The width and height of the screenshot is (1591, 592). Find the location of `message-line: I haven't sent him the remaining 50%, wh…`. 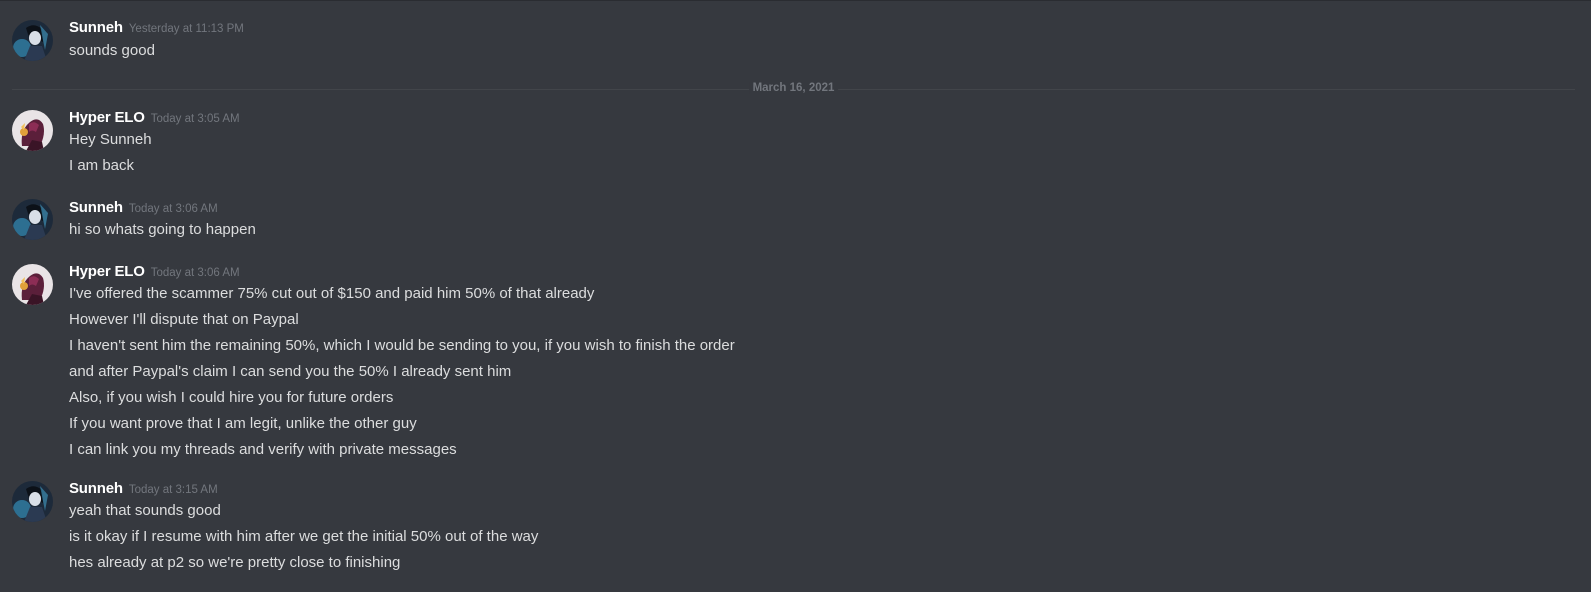

message-line: I haven't sent him the remaining 50%, wh… is located at coordinates (402, 345).